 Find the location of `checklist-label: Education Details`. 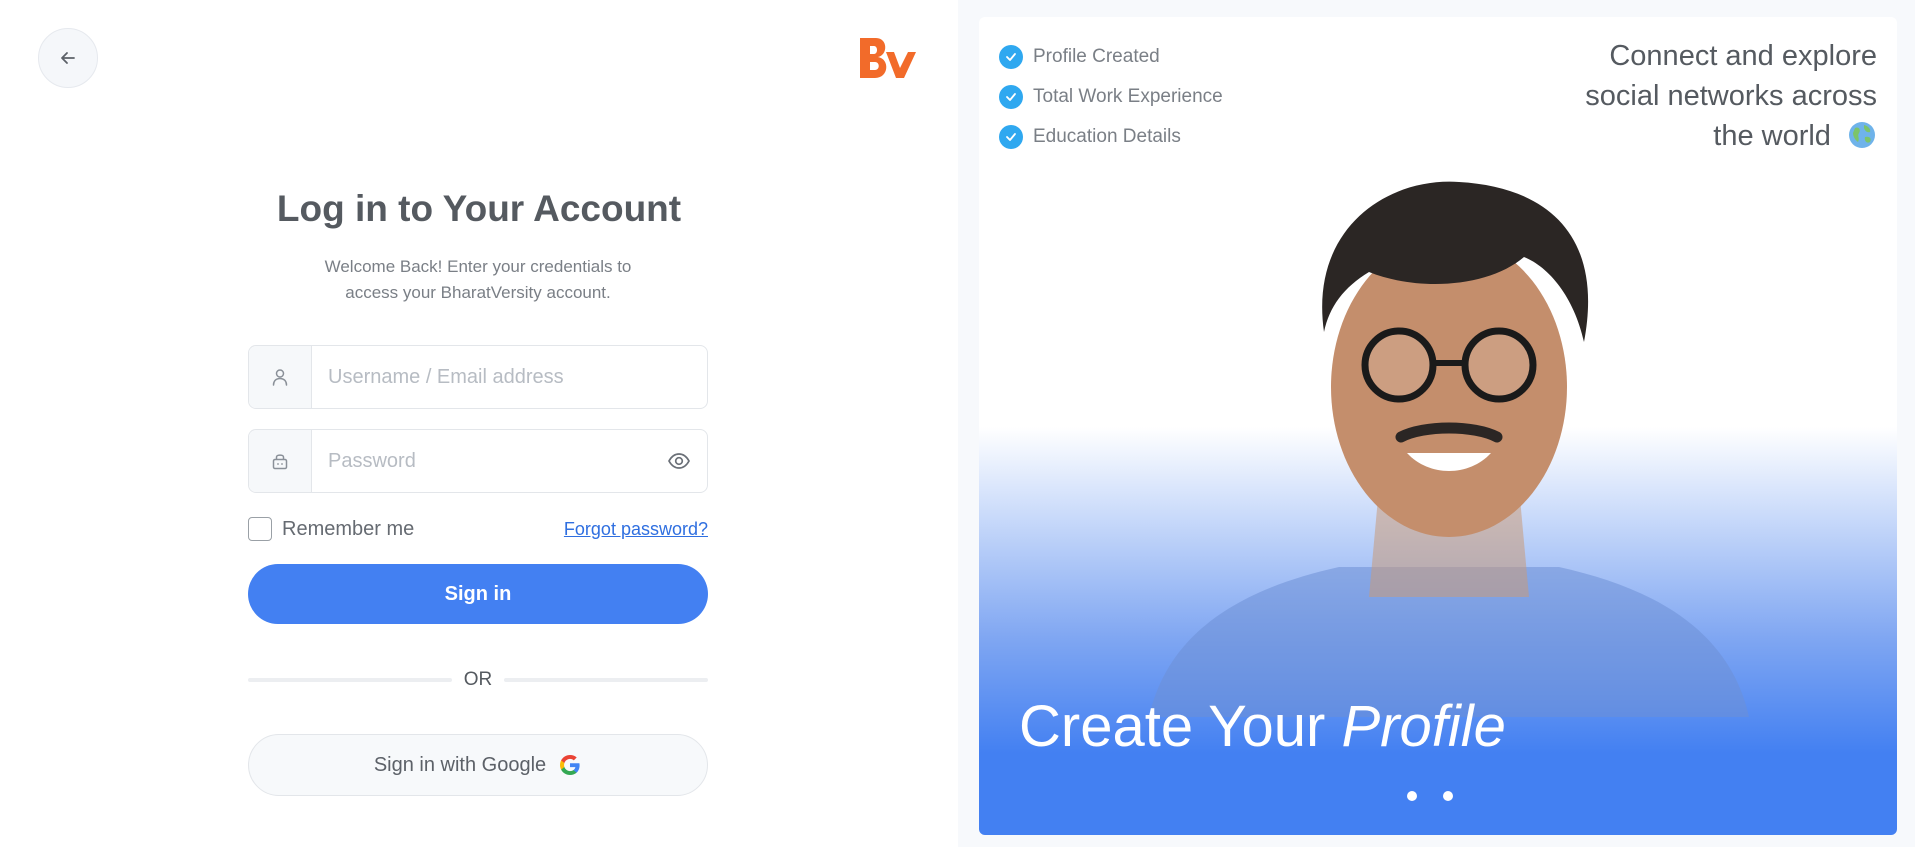

checklist-label: Education Details is located at coordinates (1107, 136).